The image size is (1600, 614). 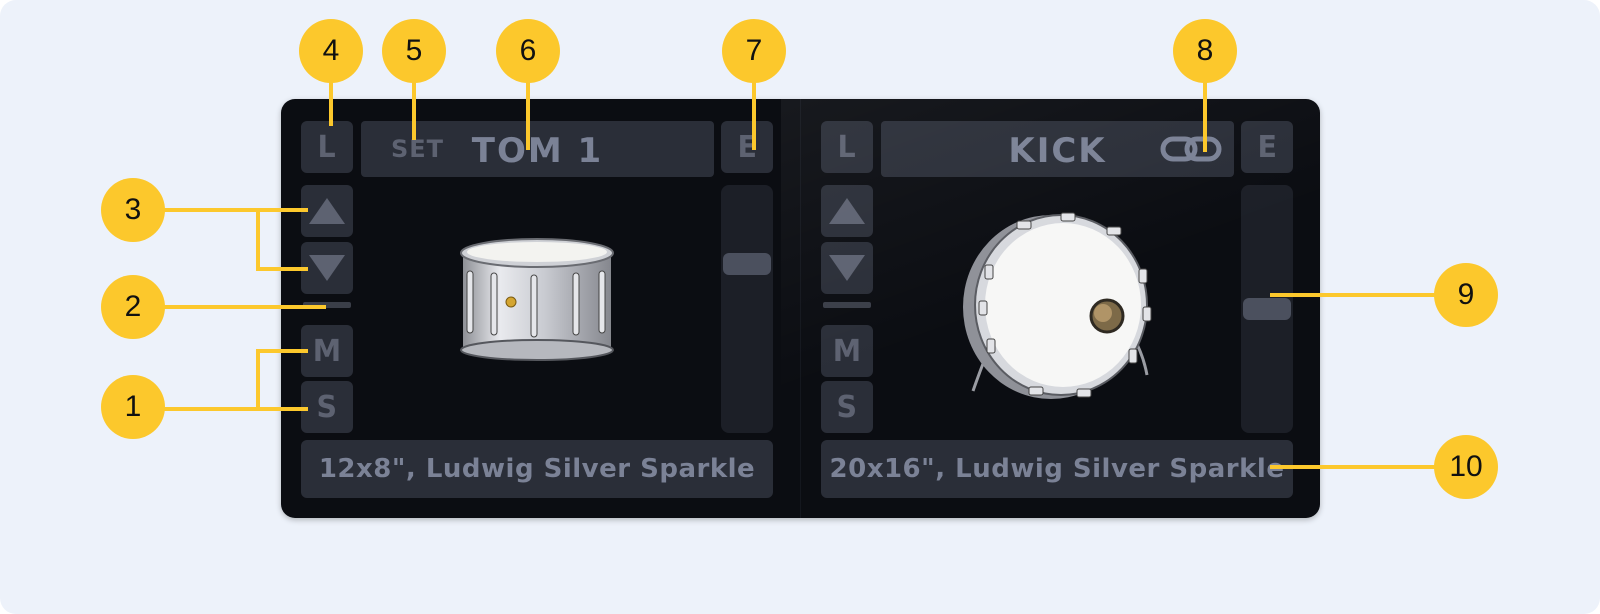 I want to click on callout-badge-9: 9, so click(x=1466, y=295).